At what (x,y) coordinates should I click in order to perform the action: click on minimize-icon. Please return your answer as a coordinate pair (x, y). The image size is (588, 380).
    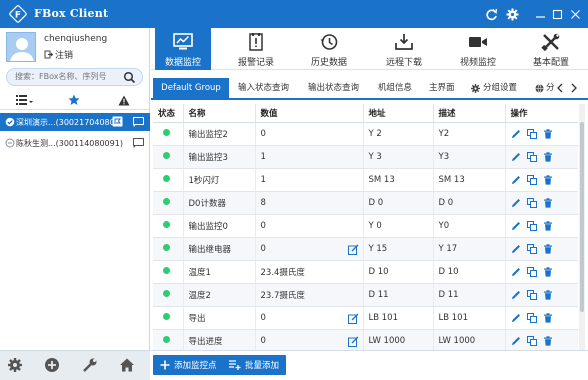
    Looking at the image, I should click on (540, 14).